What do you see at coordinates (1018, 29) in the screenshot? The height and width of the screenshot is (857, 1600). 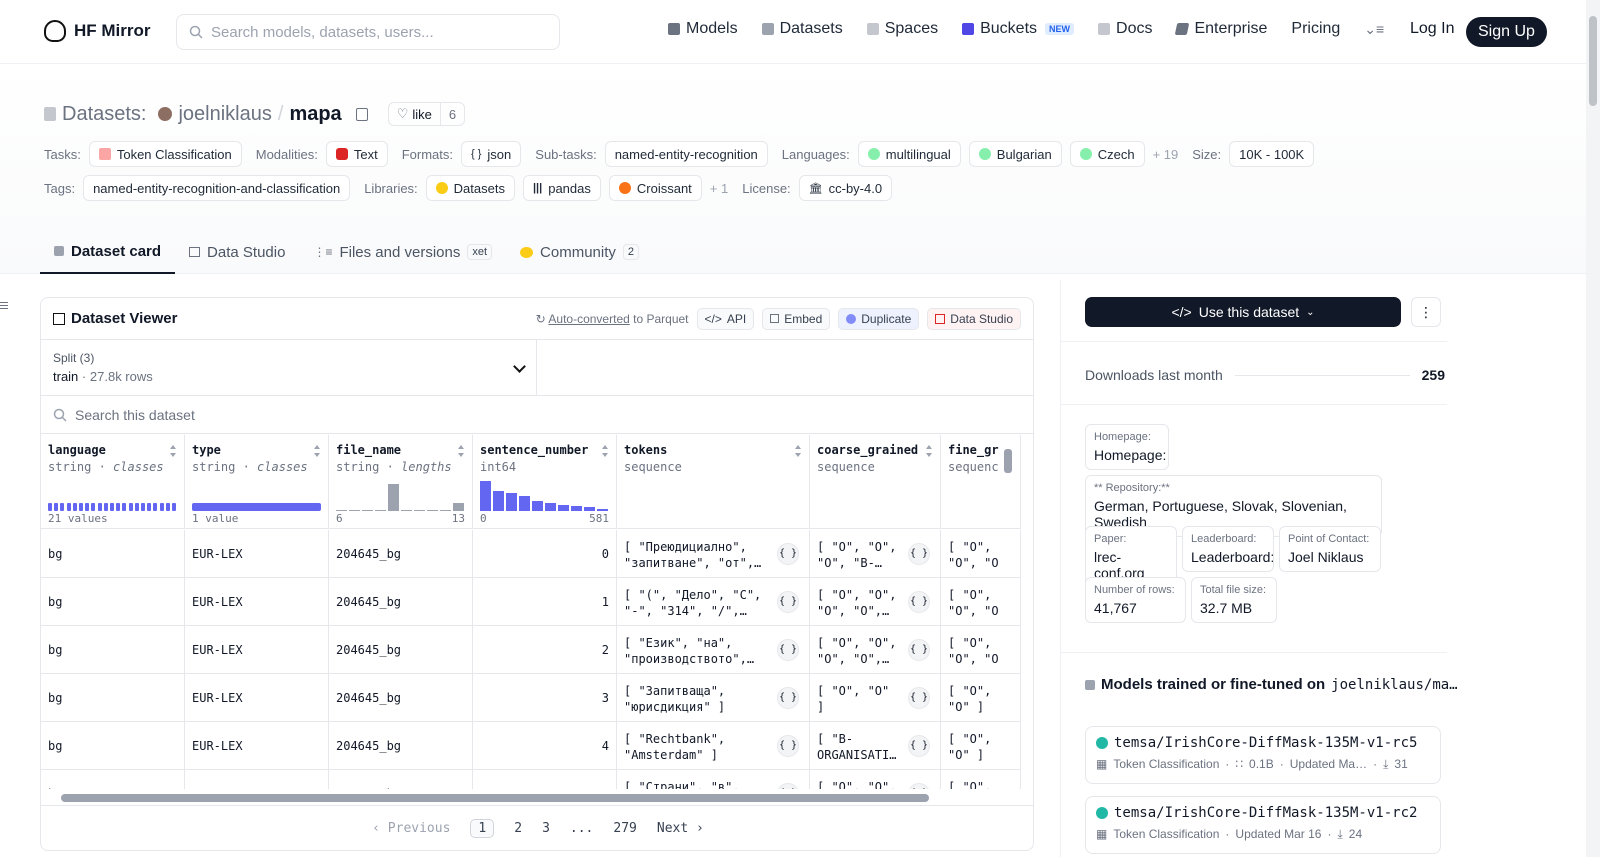 I see `nav-buckets: Buckets NEW` at bounding box center [1018, 29].